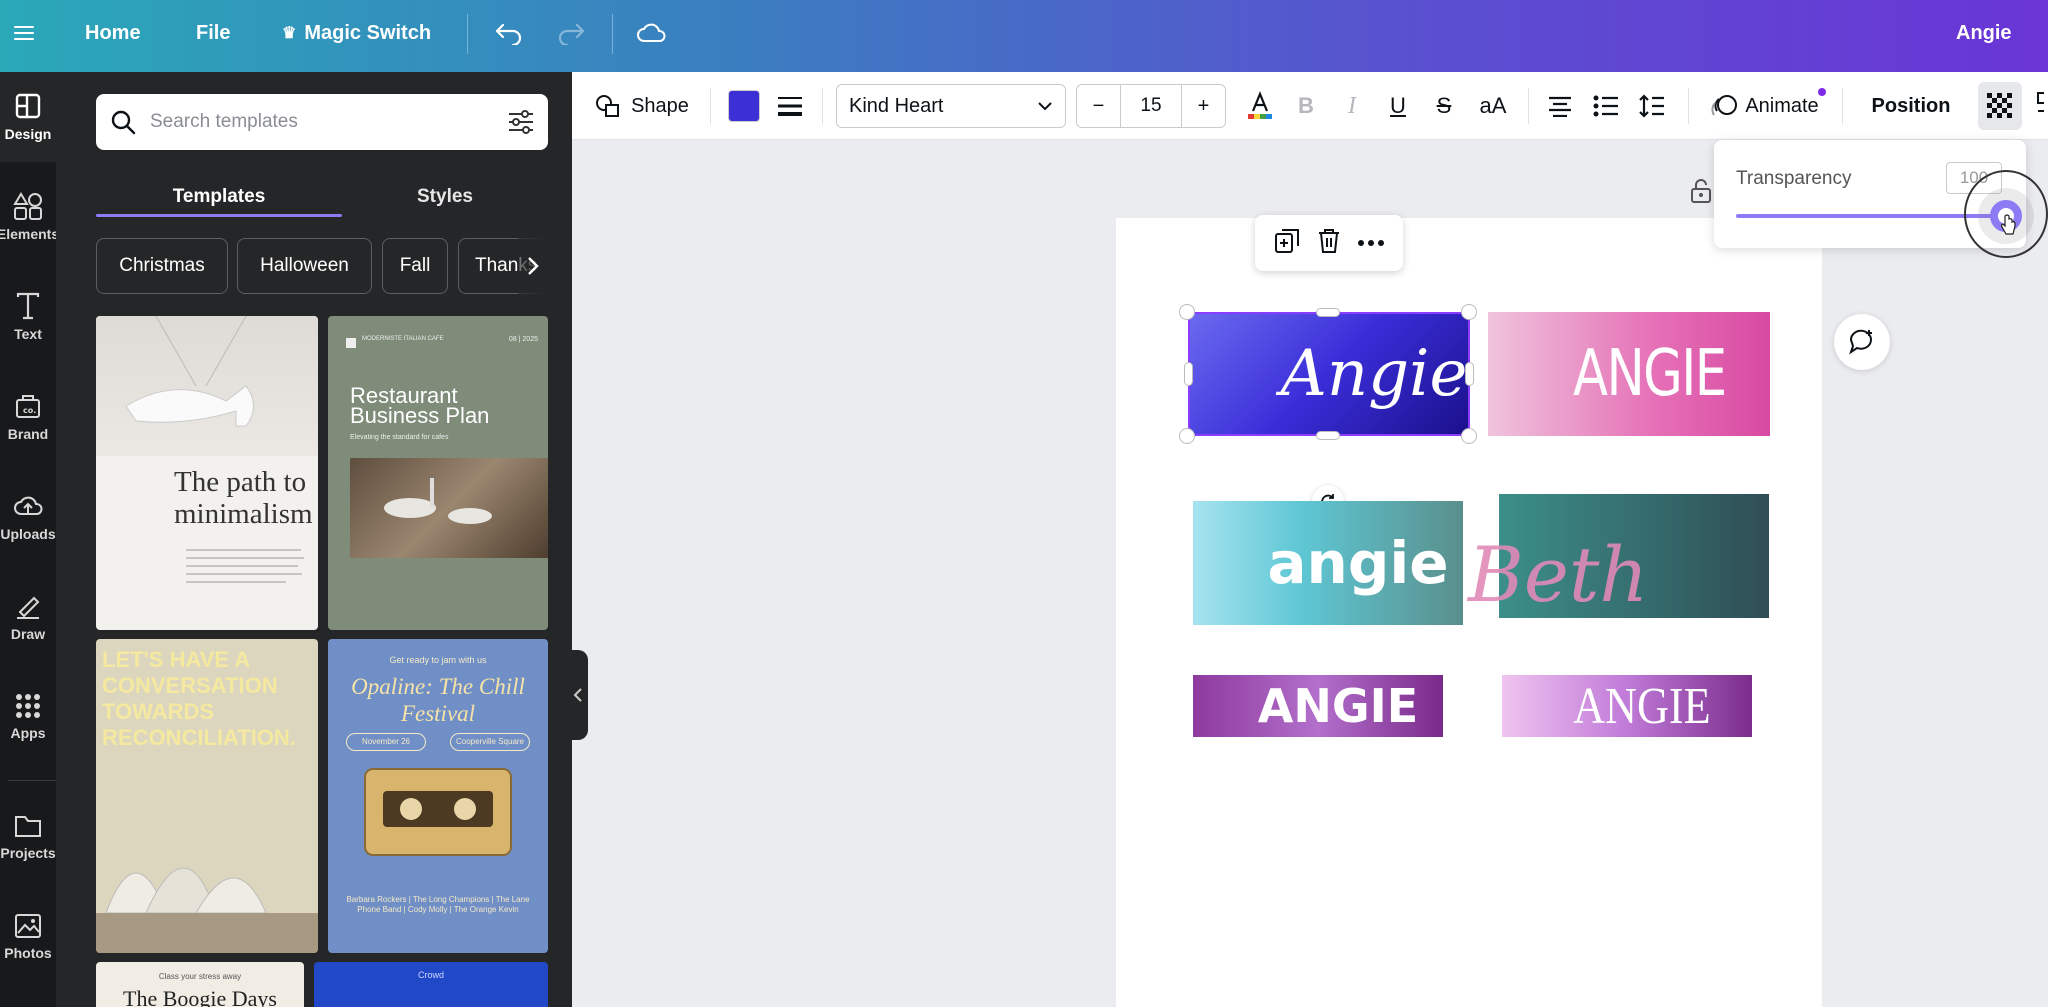 The width and height of the screenshot is (2048, 1007). Describe the element at coordinates (1469, 436) in the screenshot. I see `resize-handle-bottom-right` at that location.